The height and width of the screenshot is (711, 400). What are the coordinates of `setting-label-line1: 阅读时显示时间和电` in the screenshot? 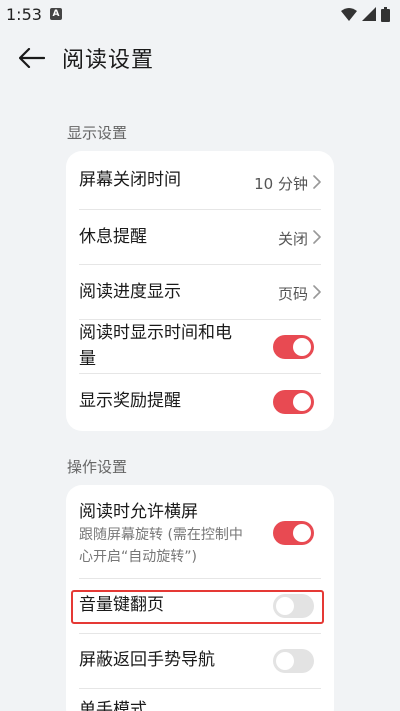 It's located at (155, 333).